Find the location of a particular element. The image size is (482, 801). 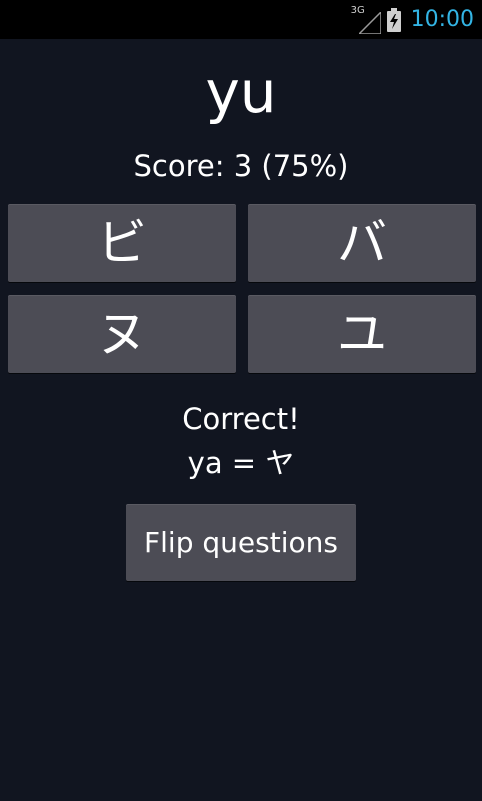

network-indicator: 3G is located at coordinates (366, 20).